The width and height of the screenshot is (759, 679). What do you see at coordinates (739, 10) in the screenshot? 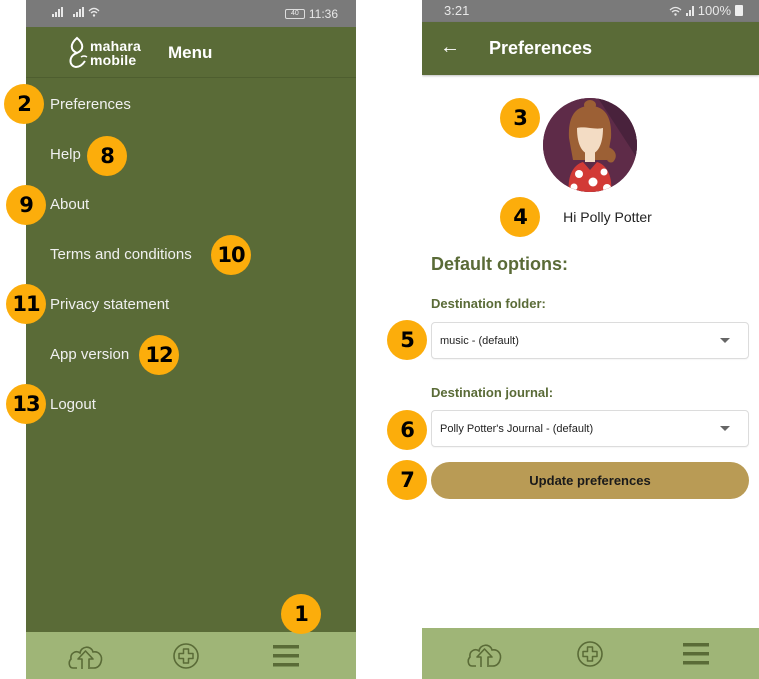
I see `battery-icon` at bounding box center [739, 10].